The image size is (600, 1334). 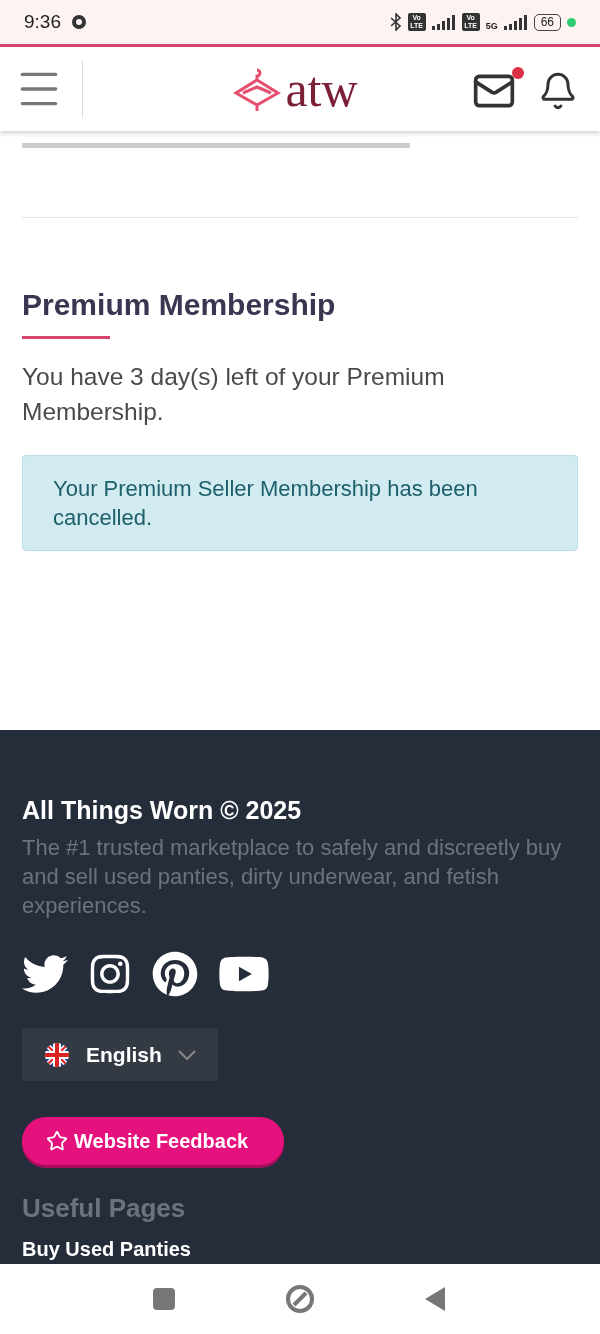 I want to click on bluetooth-icon, so click(x=395, y=22).